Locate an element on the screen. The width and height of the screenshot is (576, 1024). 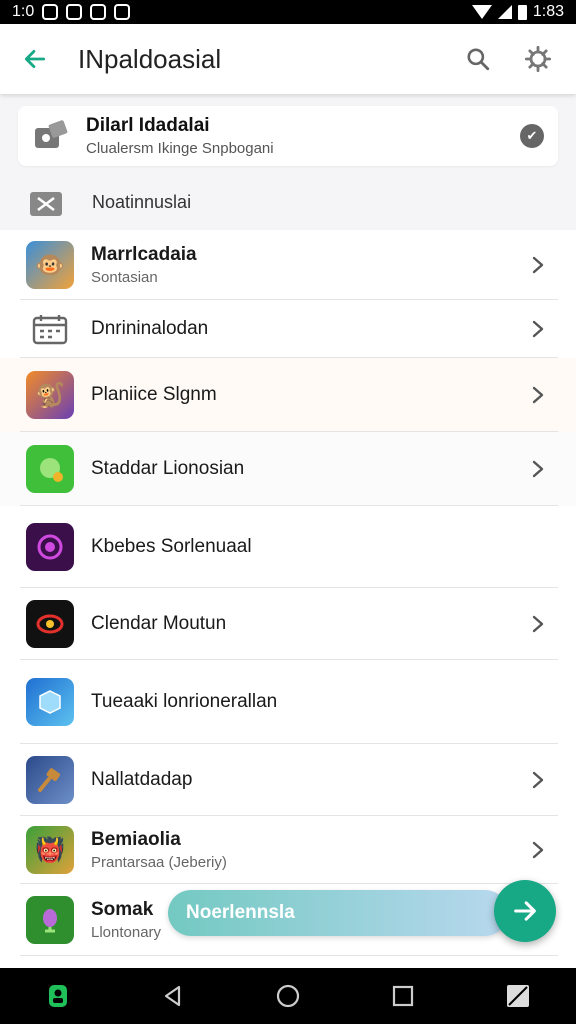
assistant-button is located at coordinates (58, 996).